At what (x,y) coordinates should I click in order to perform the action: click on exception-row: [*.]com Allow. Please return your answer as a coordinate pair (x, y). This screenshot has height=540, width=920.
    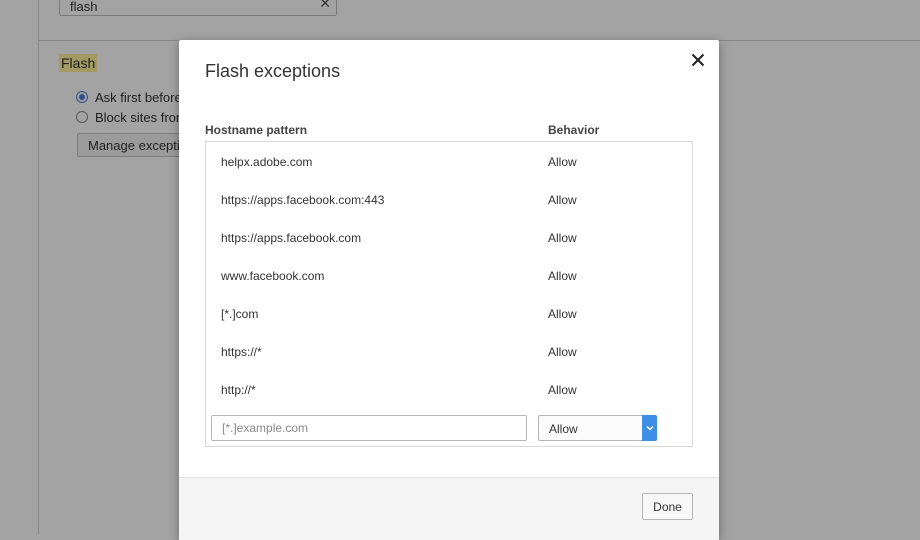
    Looking at the image, I should click on (449, 313).